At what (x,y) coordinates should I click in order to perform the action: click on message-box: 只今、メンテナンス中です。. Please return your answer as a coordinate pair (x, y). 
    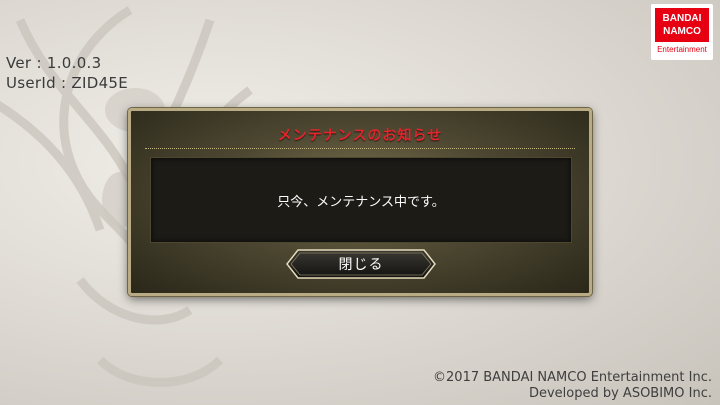
    Looking at the image, I should click on (361, 200).